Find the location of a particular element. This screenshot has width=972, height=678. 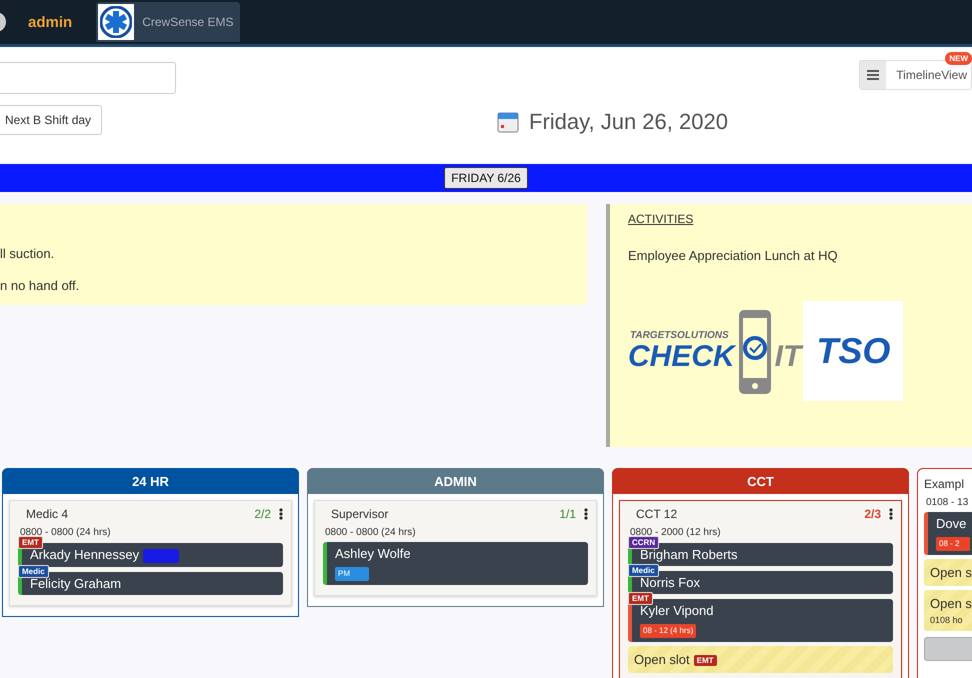

column-header: 24 HR is located at coordinates (150, 481).